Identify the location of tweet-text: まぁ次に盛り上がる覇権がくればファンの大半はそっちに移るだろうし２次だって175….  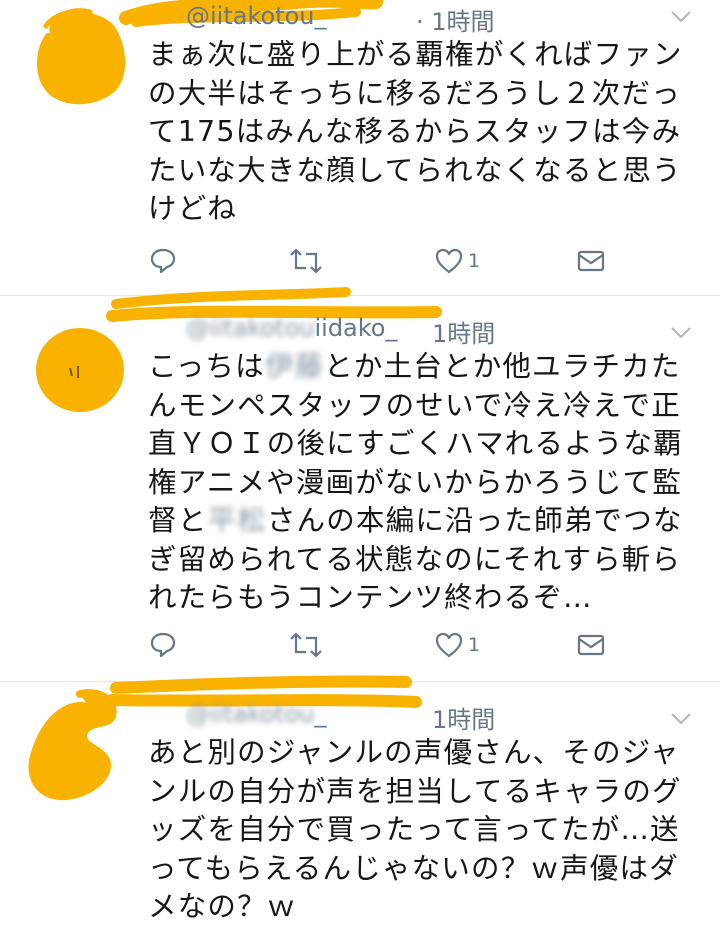
(415, 131).